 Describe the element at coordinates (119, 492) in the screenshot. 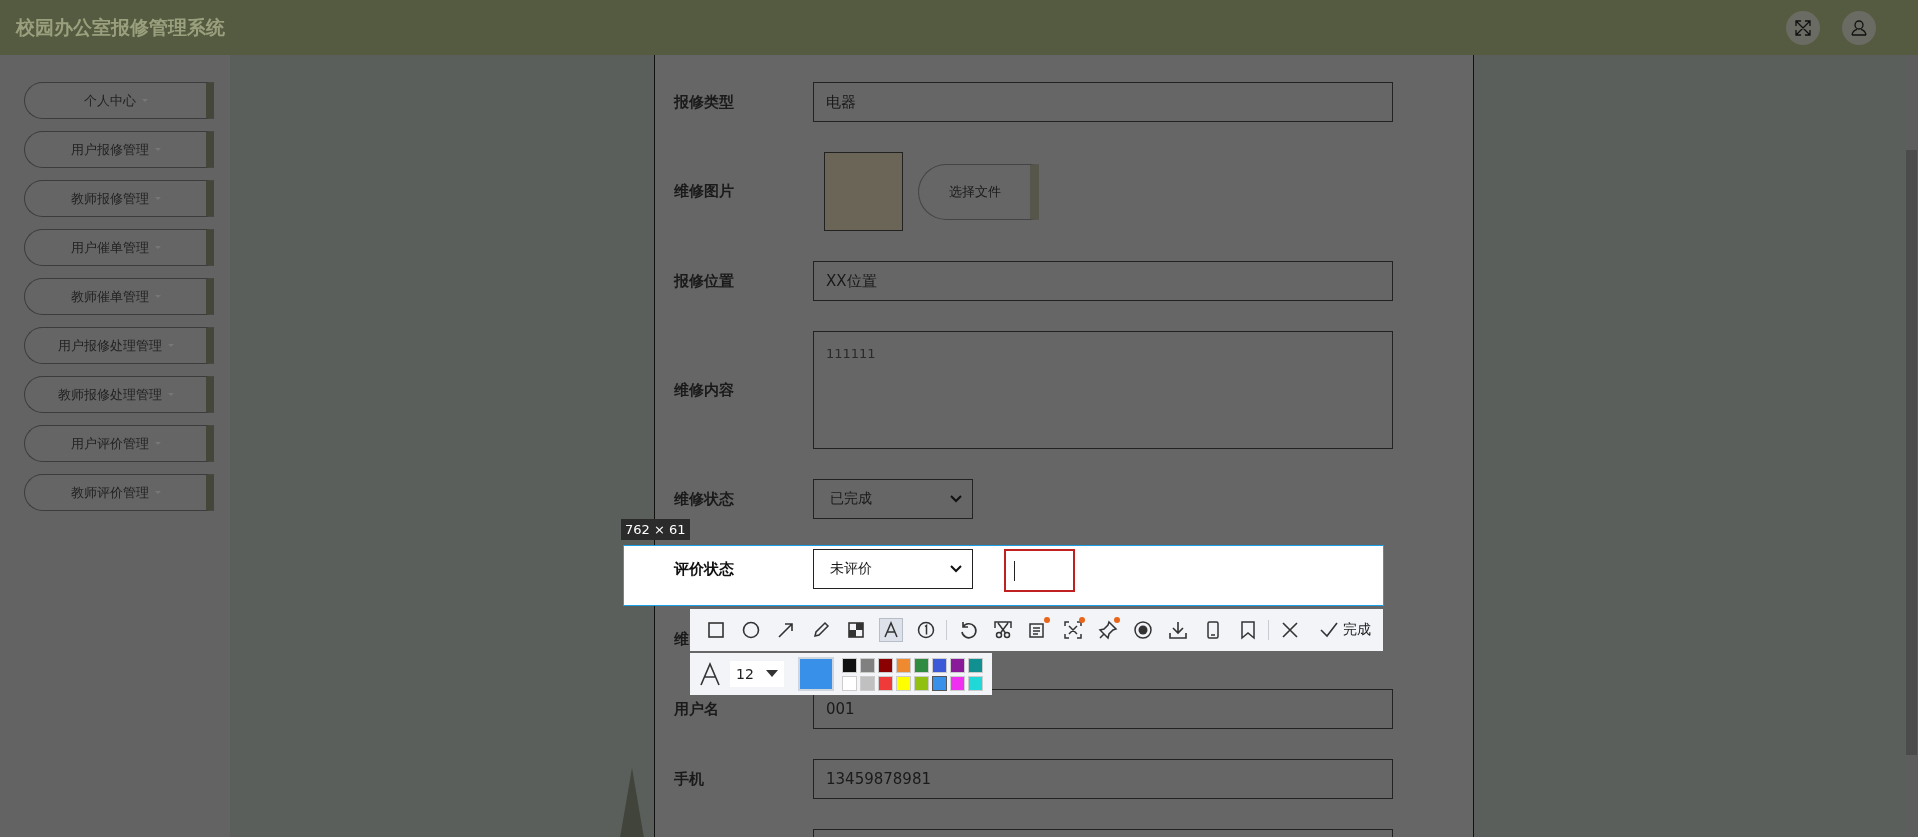

I see `sidebar-menu-item: 教师评价管理` at that location.